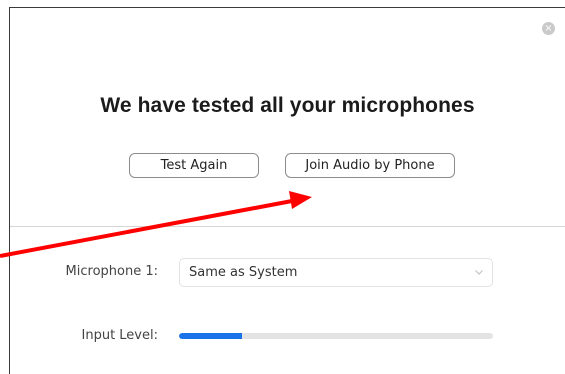  I want to click on section-divider, so click(287, 226).